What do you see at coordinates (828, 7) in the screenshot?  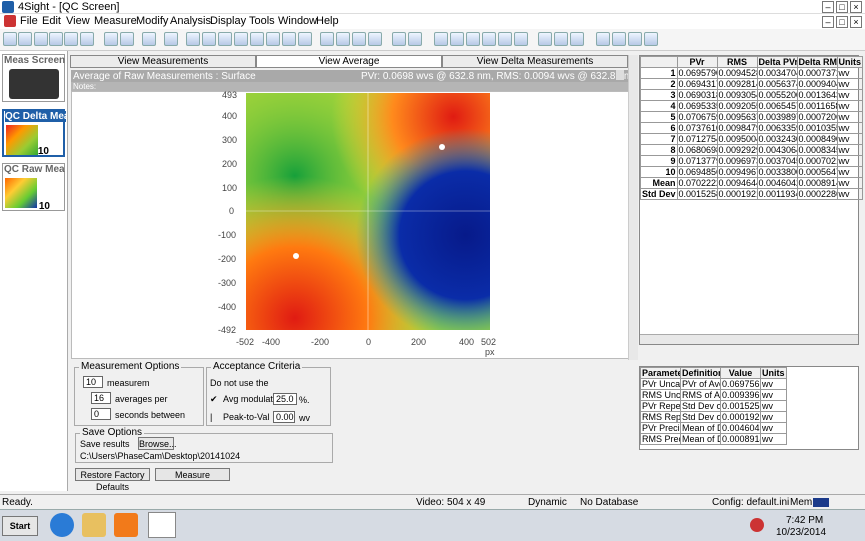 I see `minimize-button: –` at bounding box center [828, 7].